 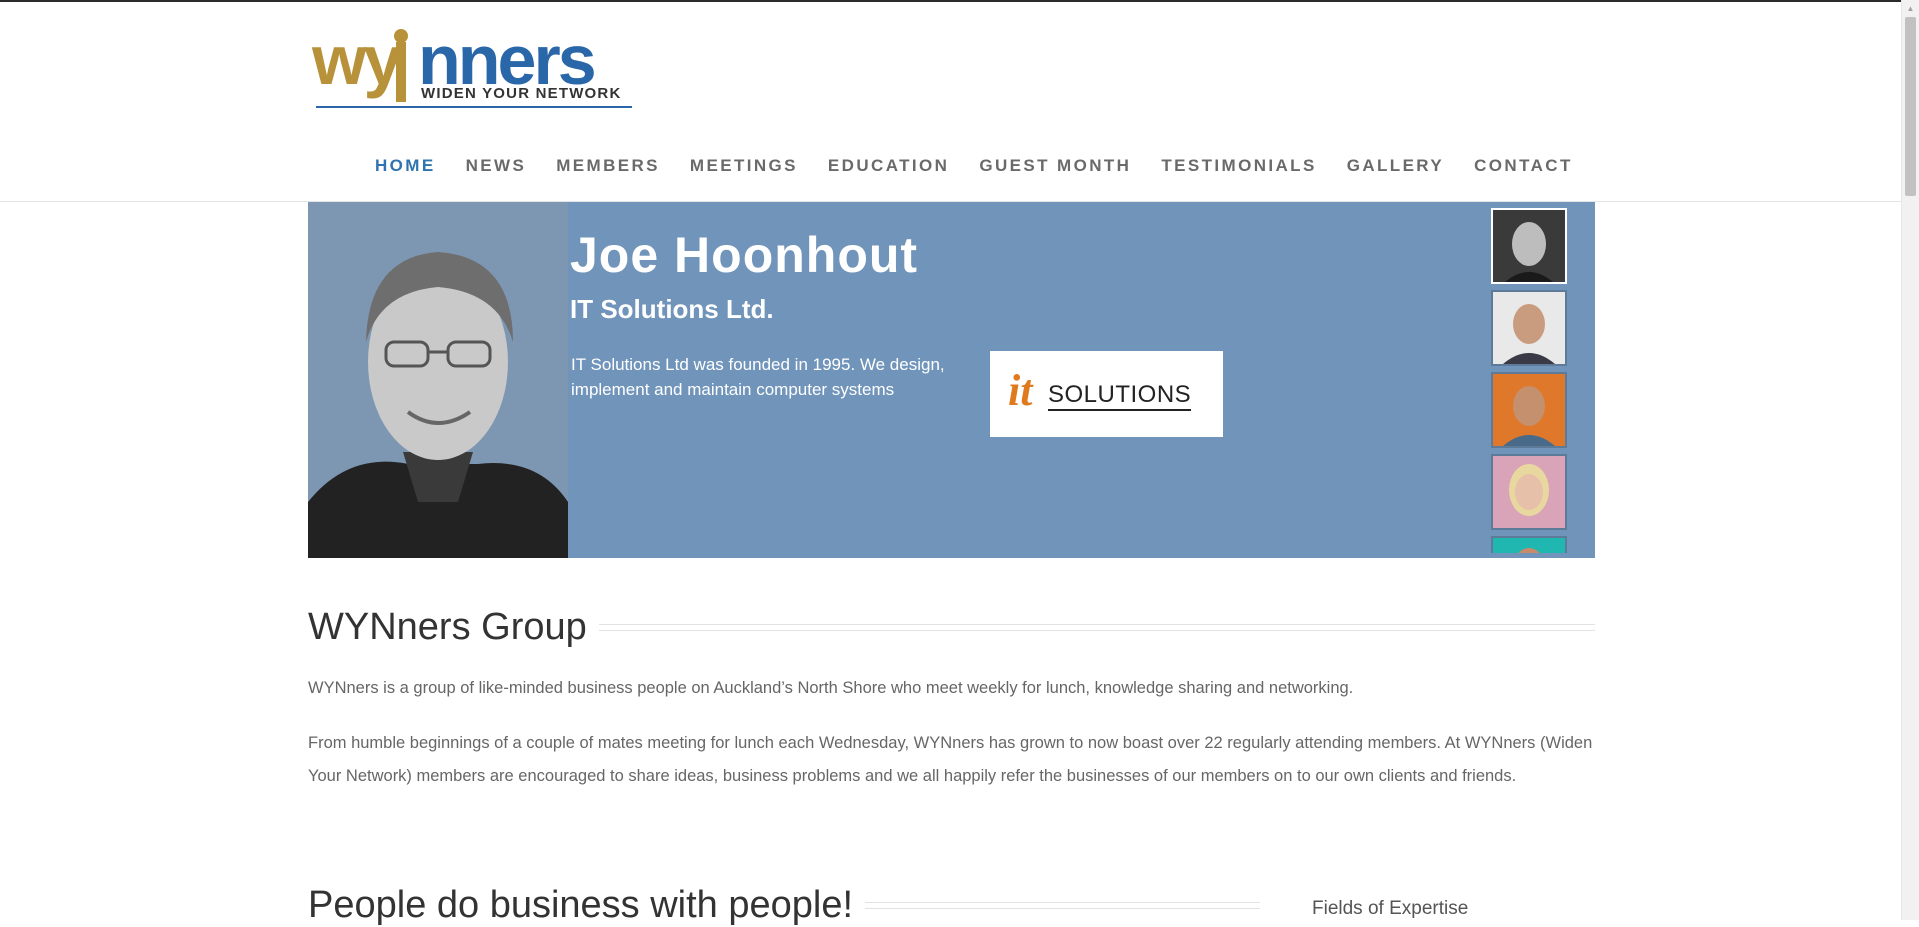 I want to click on member-portrait, so click(x=438, y=380).